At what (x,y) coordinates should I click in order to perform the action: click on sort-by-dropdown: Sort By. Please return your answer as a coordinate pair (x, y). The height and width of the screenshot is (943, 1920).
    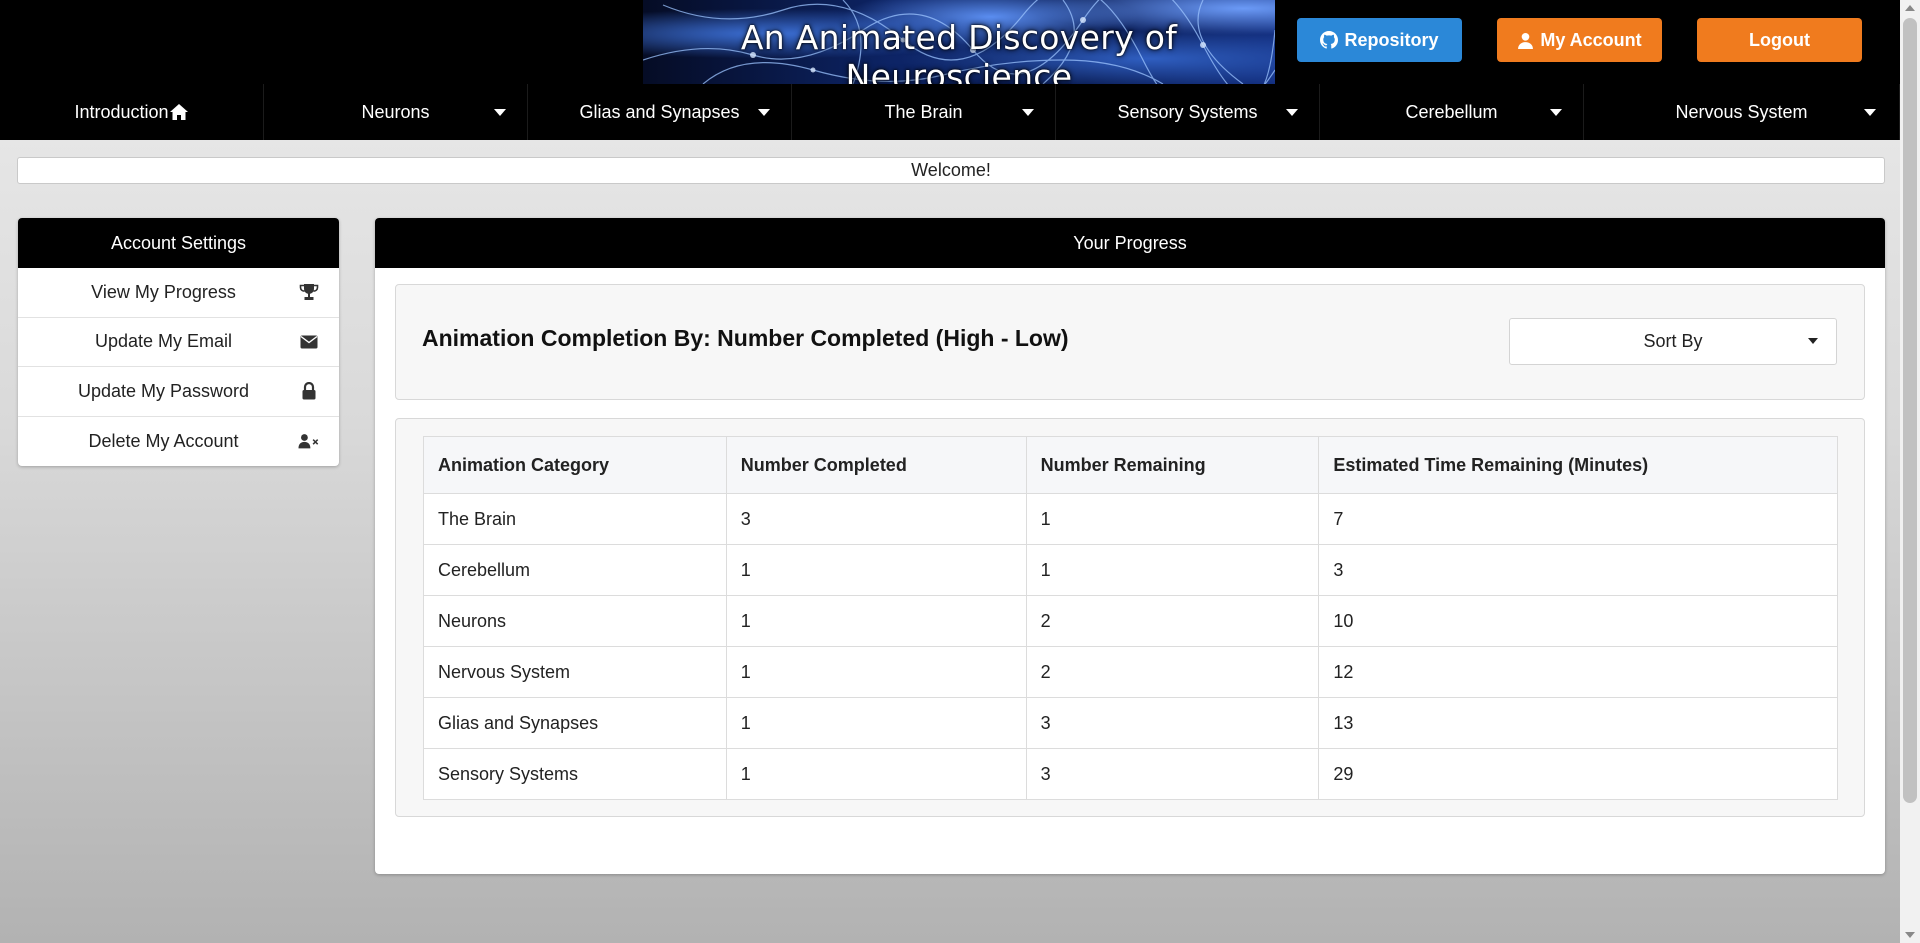
    Looking at the image, I should click on (1673, 341).